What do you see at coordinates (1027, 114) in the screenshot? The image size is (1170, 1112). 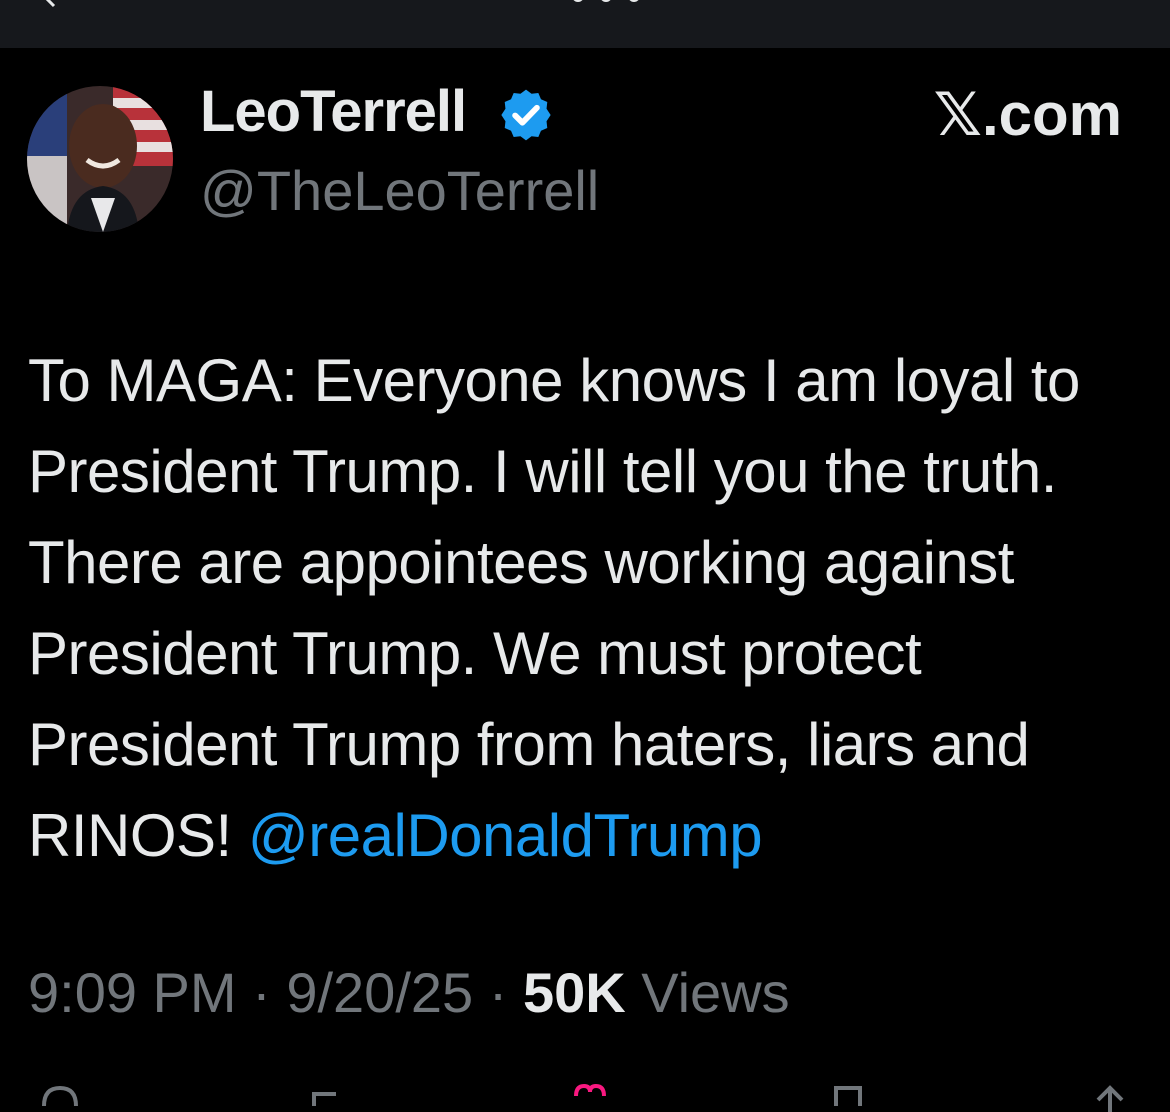 I see `brand-label: 𝕏.com` at bounding box center [1027, 114].